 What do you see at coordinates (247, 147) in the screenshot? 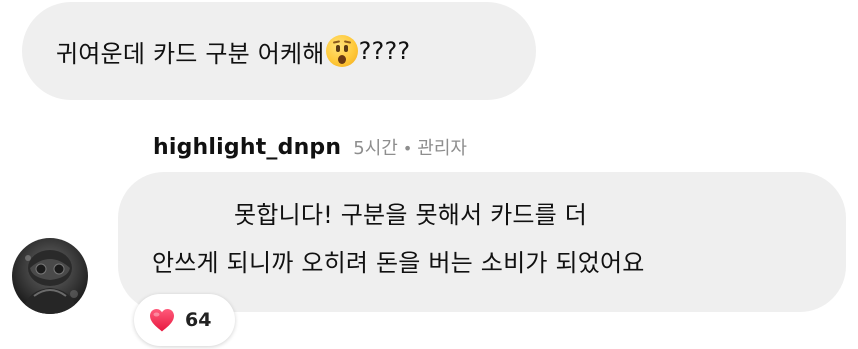
I see `reply-username: highlight_dnpn` at bounding box center [247, 147].